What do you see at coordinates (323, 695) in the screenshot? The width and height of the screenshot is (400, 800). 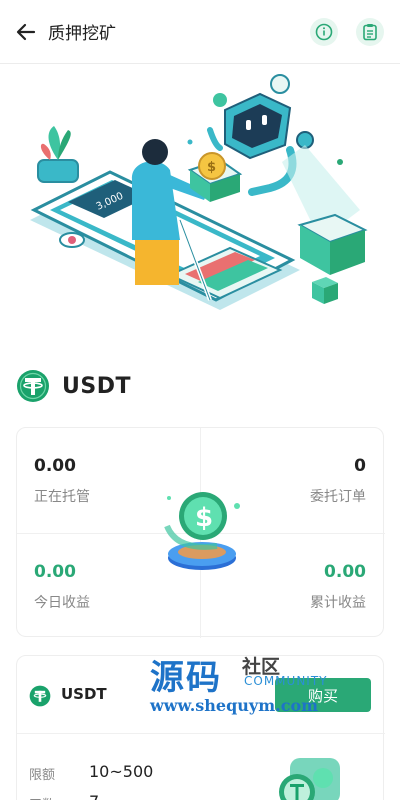 I see `buy-button: 购买` at bounding box center [323, 695].